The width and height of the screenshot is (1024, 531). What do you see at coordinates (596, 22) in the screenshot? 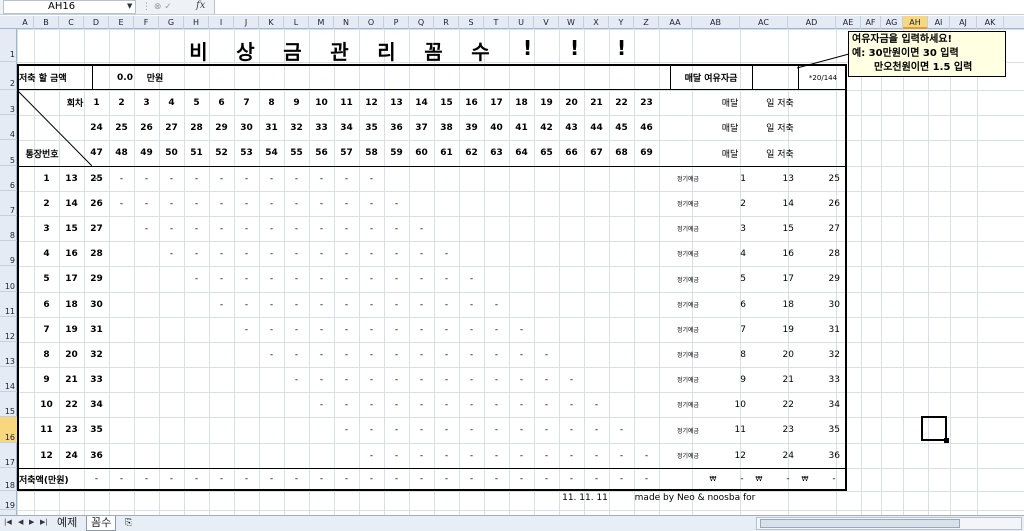
I see `column-header: X` at bounding box center [596, 22].